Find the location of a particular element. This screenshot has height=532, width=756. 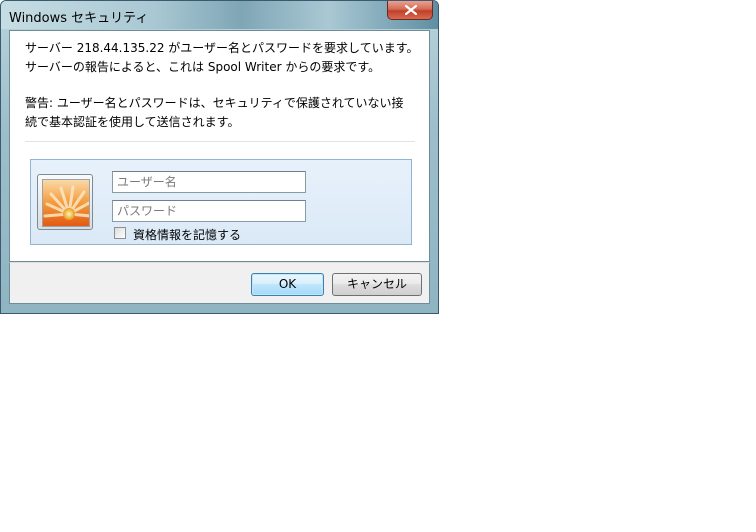

separator is located at coordinates (220, 141).